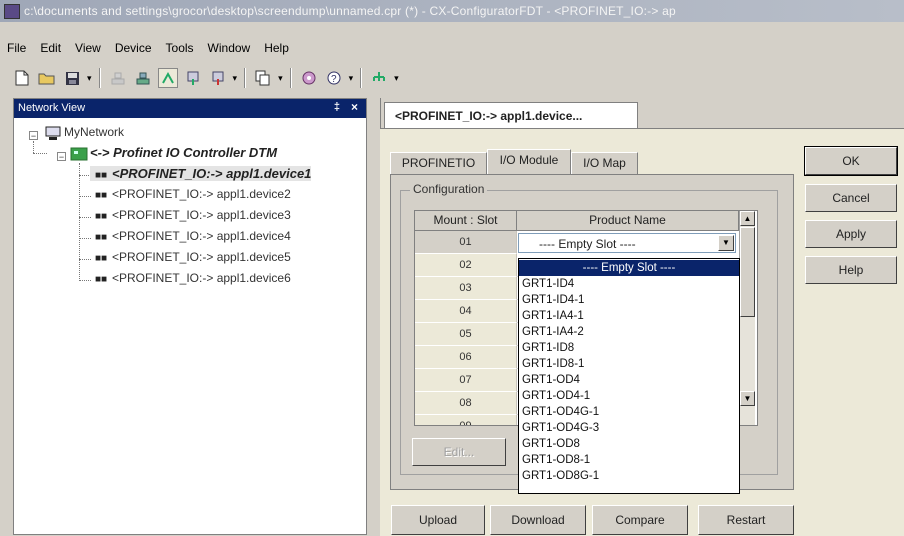 The image size is (904, 536). What do you see at coordinates (276, 48) in the screenshot?
I see `menu-help: Help` at bounding box center [276, 48].